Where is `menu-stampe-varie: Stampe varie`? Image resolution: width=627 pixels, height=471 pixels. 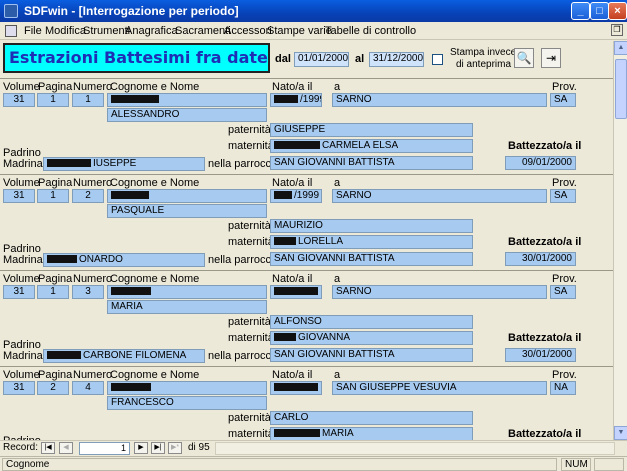
menu-stampe-varie: Stampe varie is located at coordinates (299, 31).